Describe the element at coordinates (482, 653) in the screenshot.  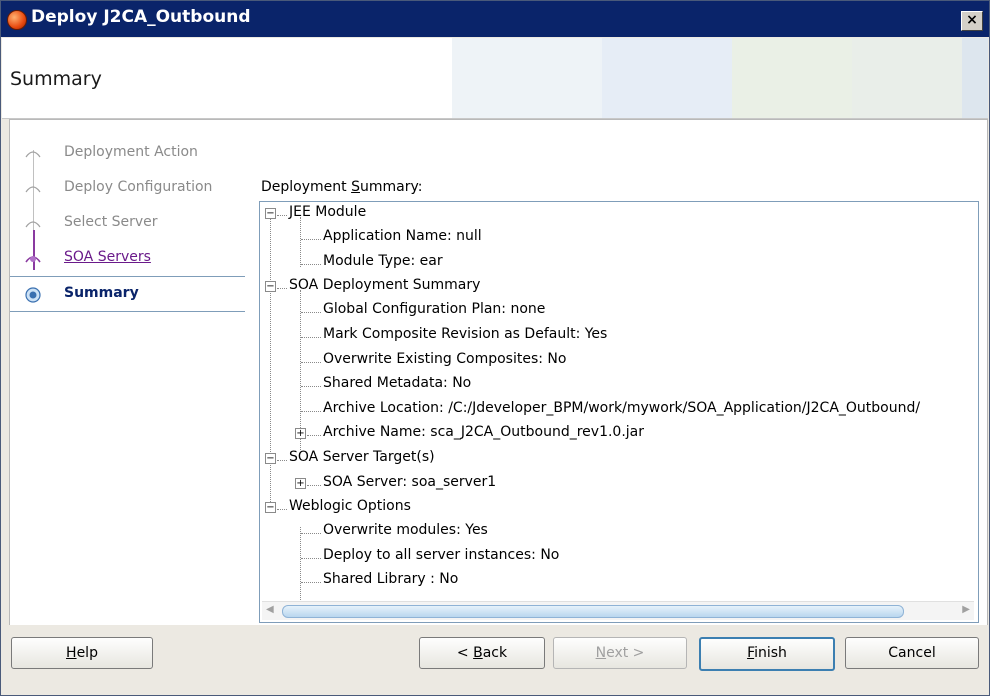
I see `back-button: < Back` at that location.